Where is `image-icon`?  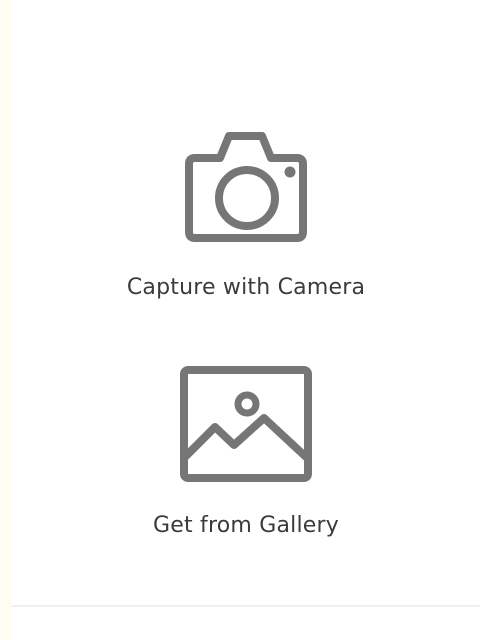 image-icon is located at coordinates (246, 424).